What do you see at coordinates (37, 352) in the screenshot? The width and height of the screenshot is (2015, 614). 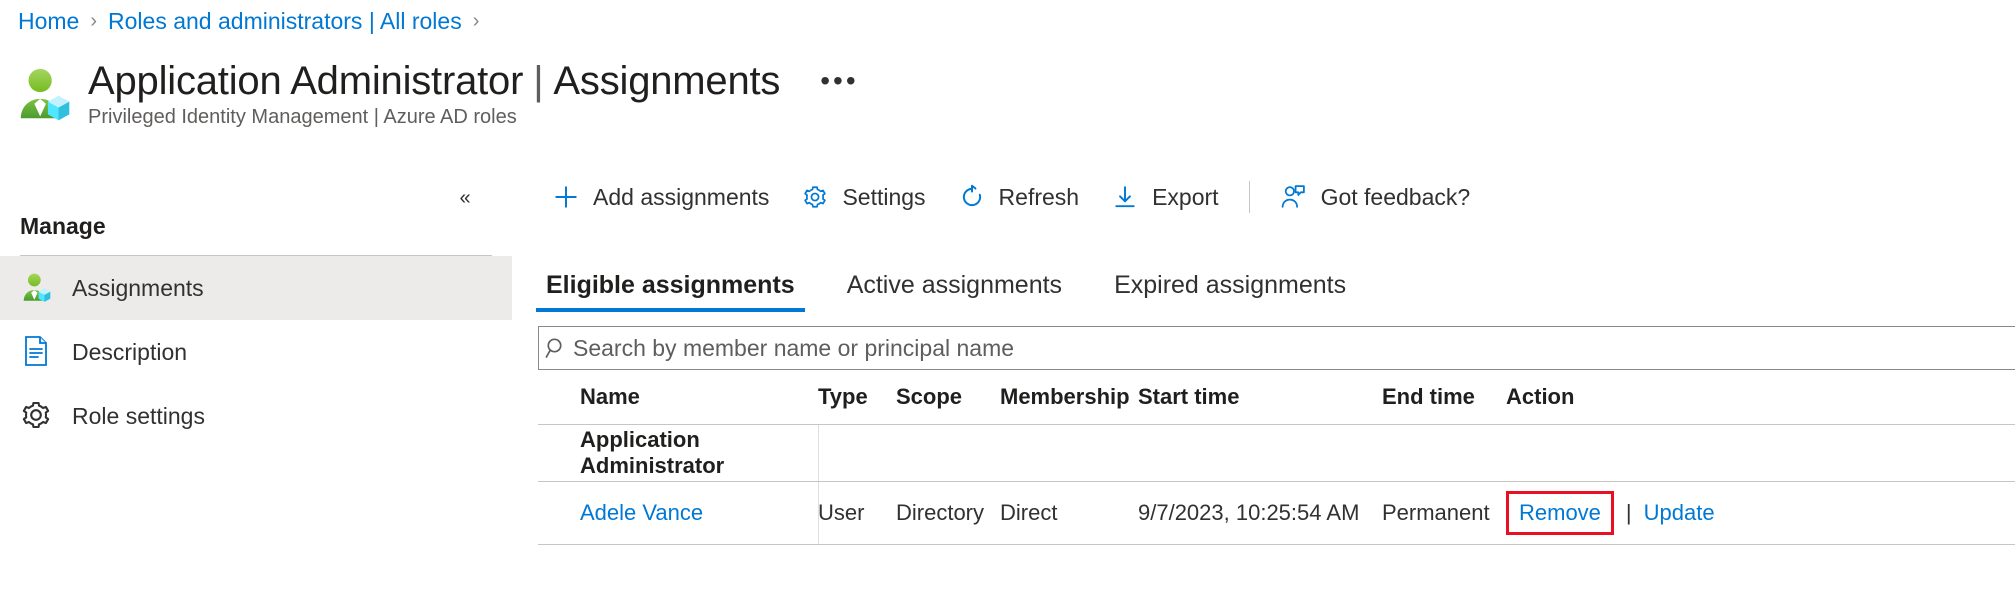 I see `document-icon` at bounding box center [37, 352].